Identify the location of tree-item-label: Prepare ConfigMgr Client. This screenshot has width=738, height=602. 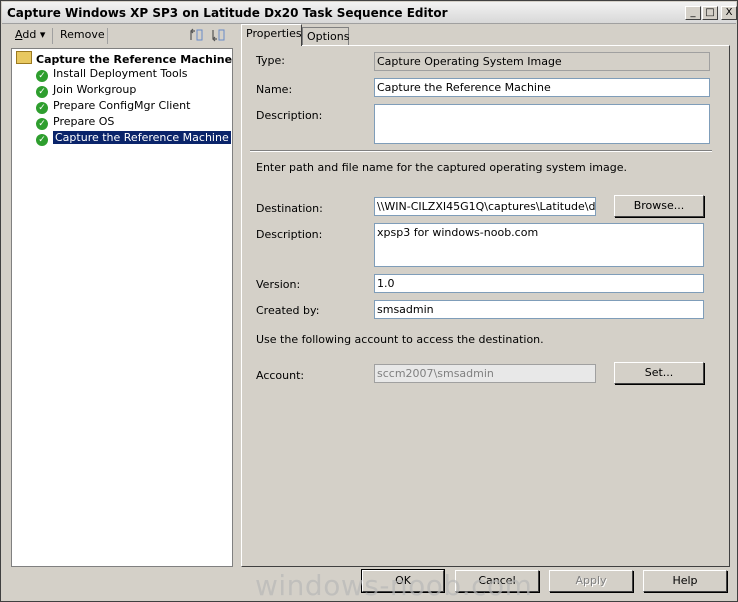
(122, 105).